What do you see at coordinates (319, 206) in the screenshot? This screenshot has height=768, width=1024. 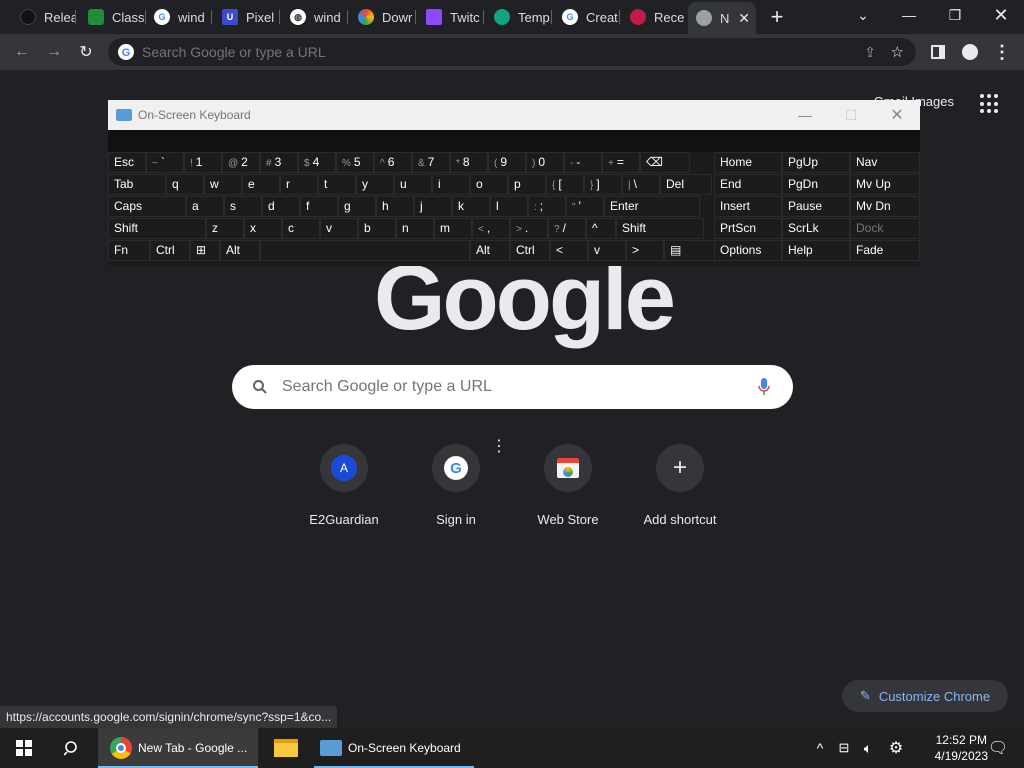 I see `osk-key: f` at bounding box center [319, 206].